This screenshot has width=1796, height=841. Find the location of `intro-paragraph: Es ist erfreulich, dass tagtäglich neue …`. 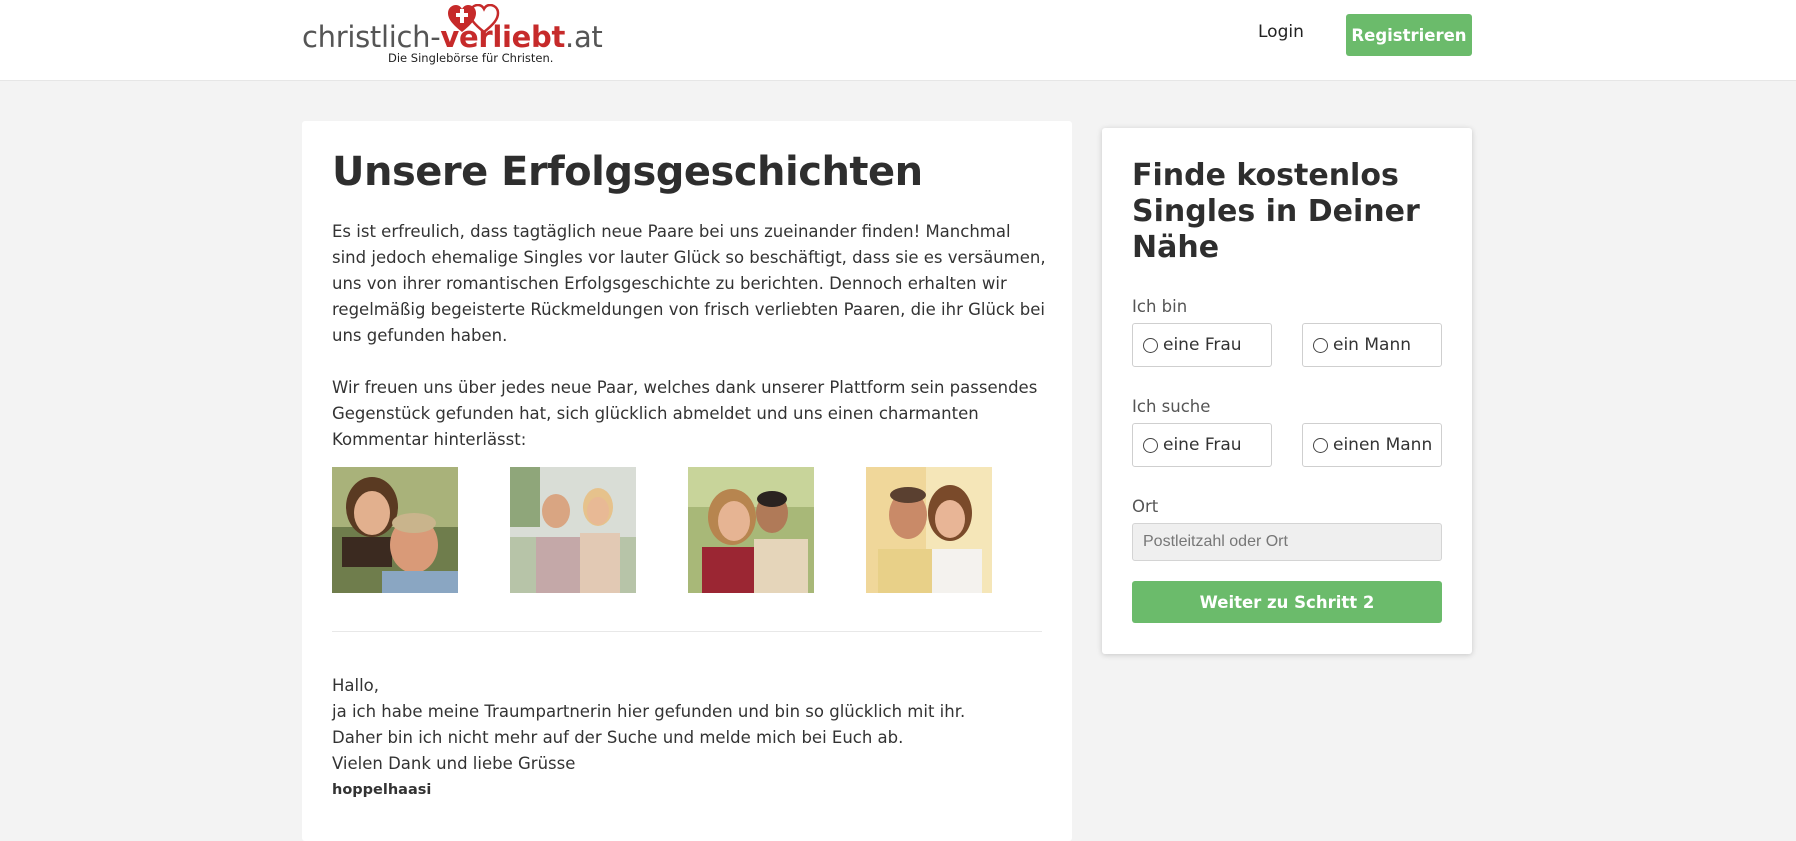

intro-paragraph: Es ist erfreulich, dass tagtäglich neue … is located at coordinates (689, 283).